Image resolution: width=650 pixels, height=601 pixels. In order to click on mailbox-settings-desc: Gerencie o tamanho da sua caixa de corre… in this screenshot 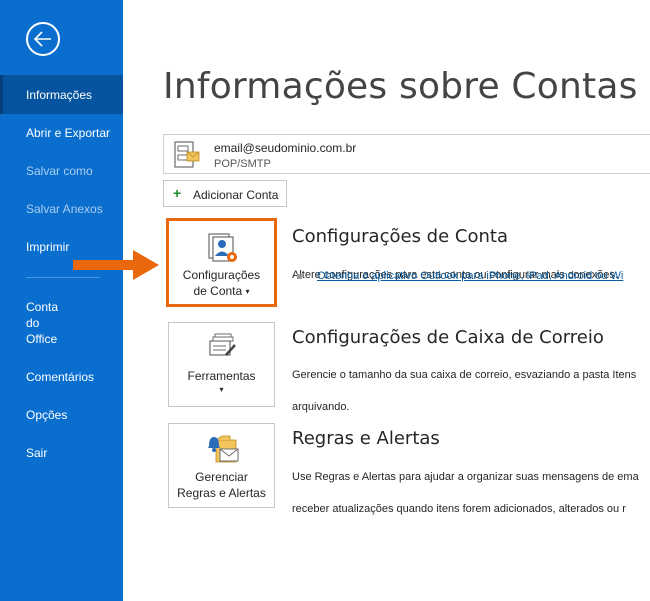, I will do `click(464, 391)`.